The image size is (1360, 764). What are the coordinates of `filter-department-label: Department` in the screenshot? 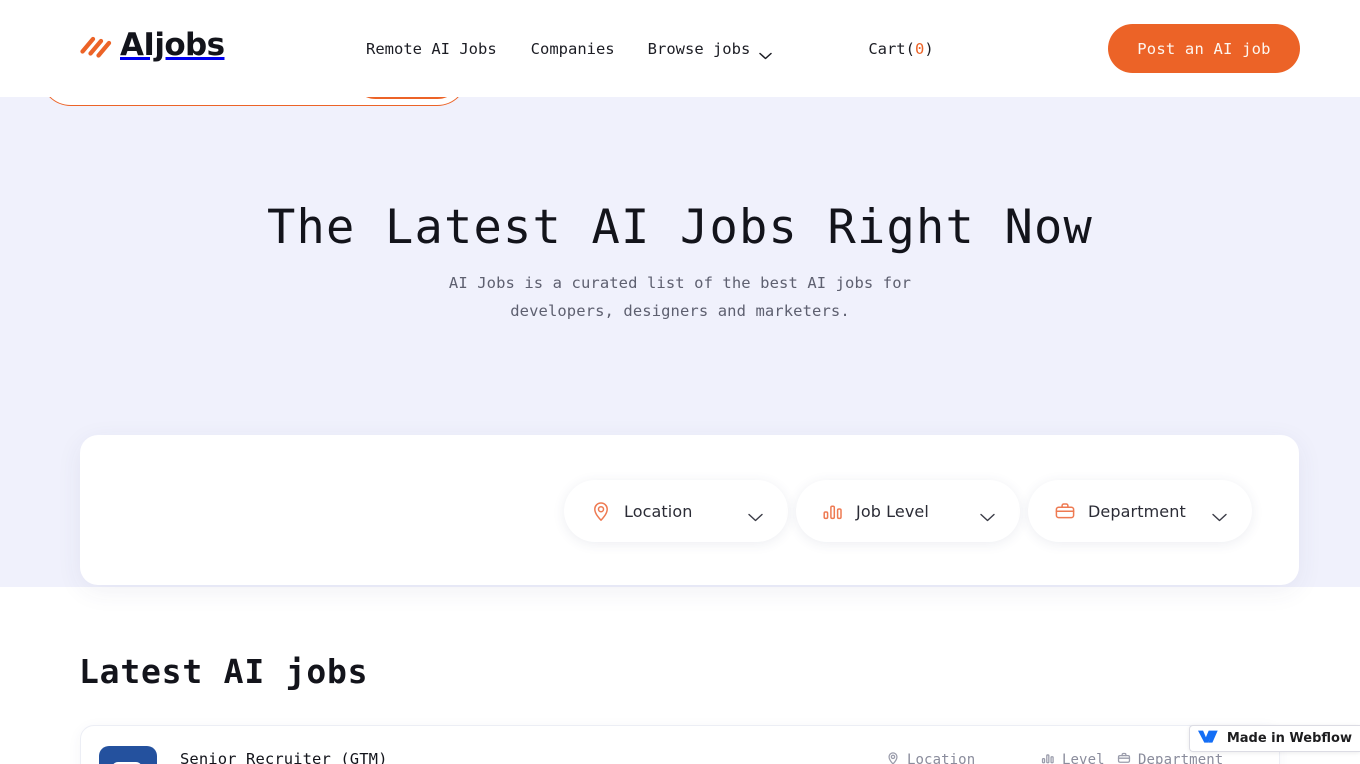 It's located at (1137, 511).